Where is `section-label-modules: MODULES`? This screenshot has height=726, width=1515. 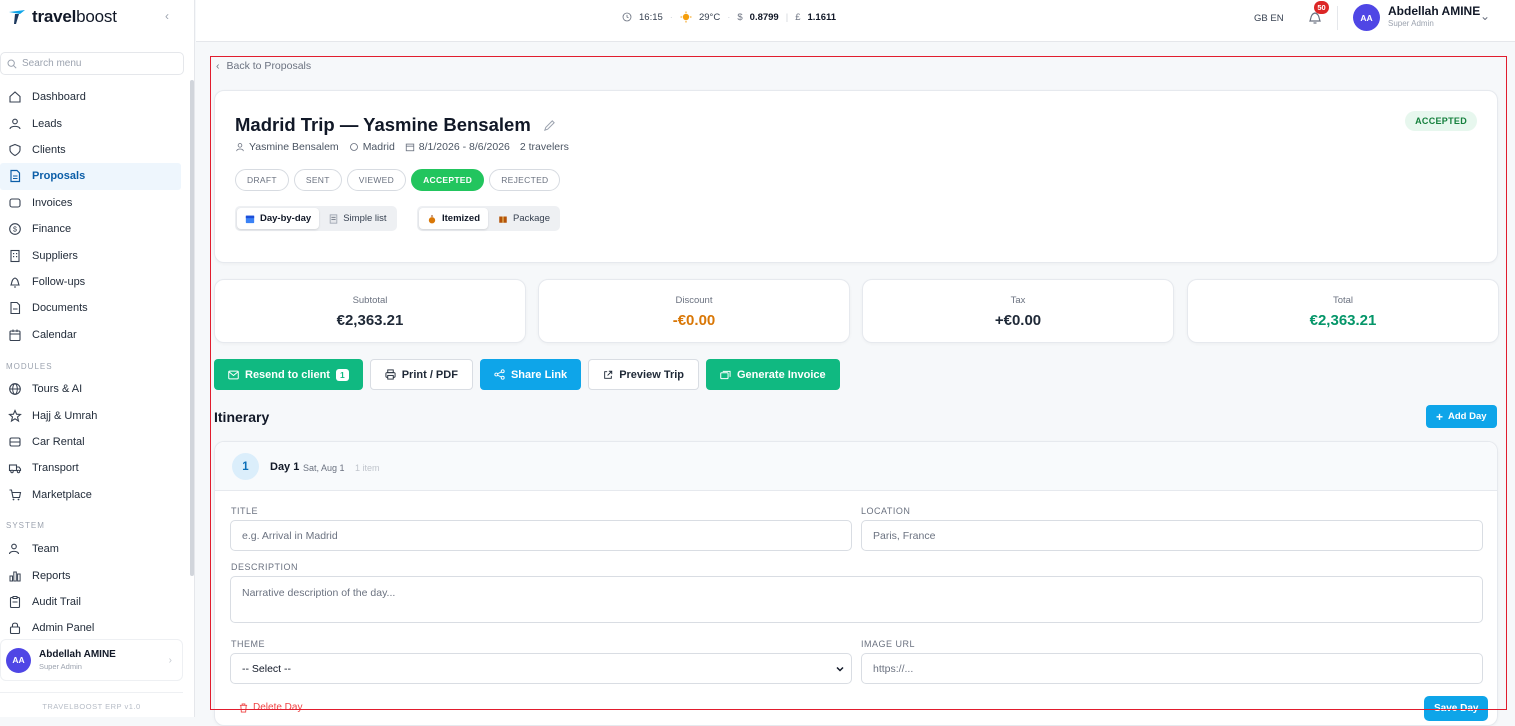 section-label-modules: MODULES is located at coordinates (29, 366).